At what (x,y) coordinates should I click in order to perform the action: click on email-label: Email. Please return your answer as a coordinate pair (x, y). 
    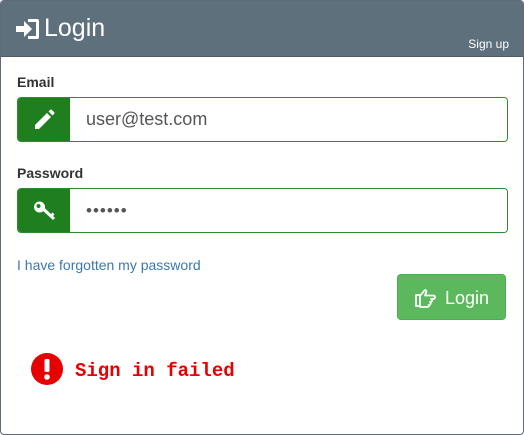
    Looking at the image, I should click on (36, 82).